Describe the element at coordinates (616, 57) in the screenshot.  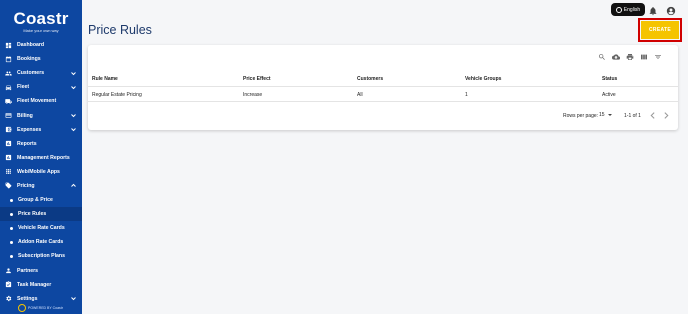
I see `cloud-download-icon` at that location.